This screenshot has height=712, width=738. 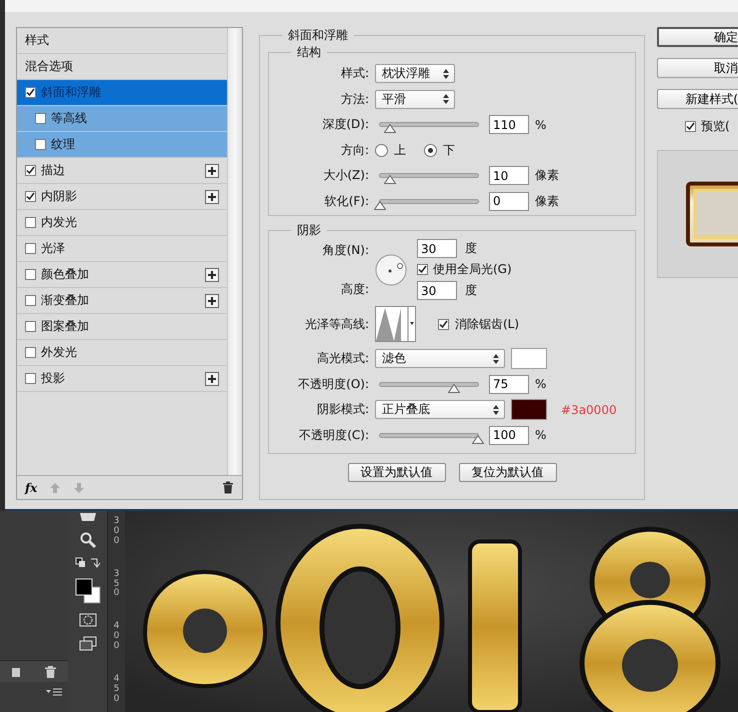 What do you see at coordinates (88, 540) in the screenshot?
I see `search-icon` at bounding box center [88, 540].